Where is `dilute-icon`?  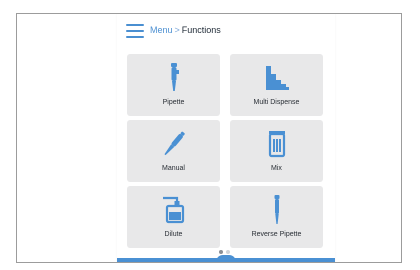
dilute-icon is located at coordinates (173, 210).